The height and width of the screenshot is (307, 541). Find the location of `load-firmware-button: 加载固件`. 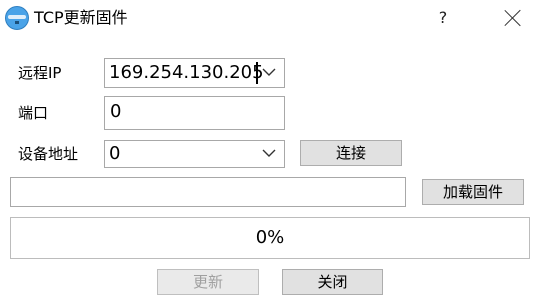

load-firmware-button: 加载固件 is located at coordinates (473, 192).